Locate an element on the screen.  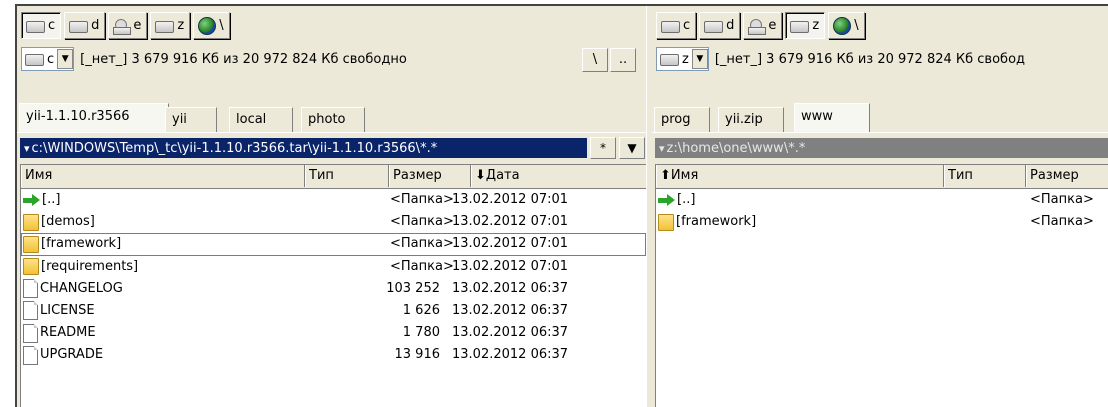
column-name: Имя is located at coordinates (163, 176).